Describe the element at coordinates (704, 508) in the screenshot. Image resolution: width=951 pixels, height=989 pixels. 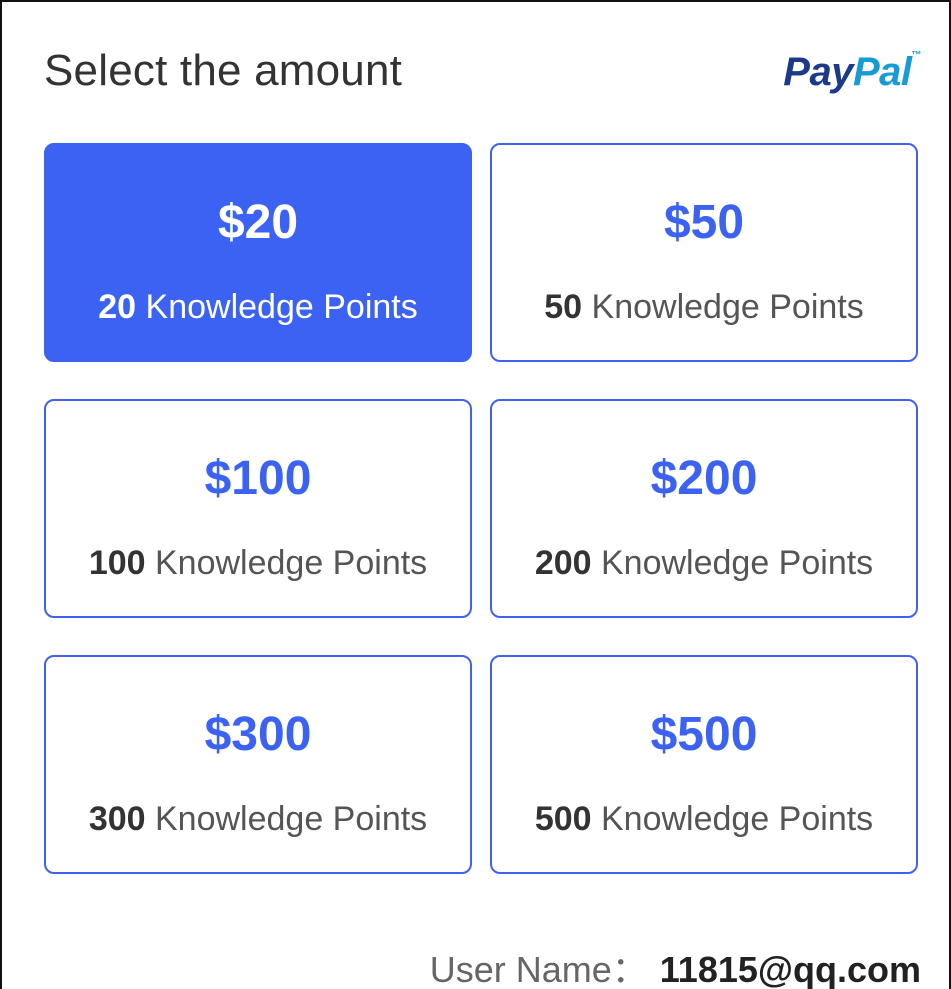
I see `amount-option-200: $200 200 Knowledge Points` at that location.